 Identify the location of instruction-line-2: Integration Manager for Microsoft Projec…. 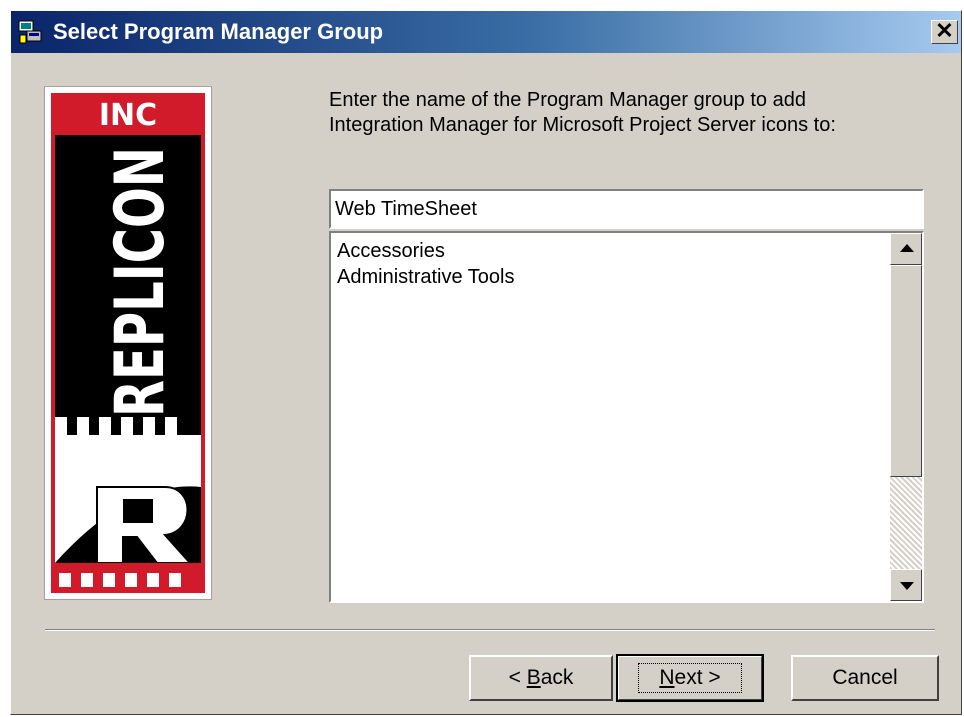
(582, 125).